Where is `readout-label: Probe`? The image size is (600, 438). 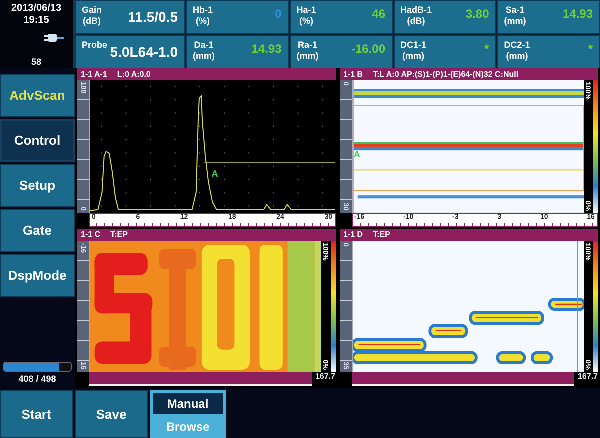
readout-label: Probe is located at coordinates (95, 45).